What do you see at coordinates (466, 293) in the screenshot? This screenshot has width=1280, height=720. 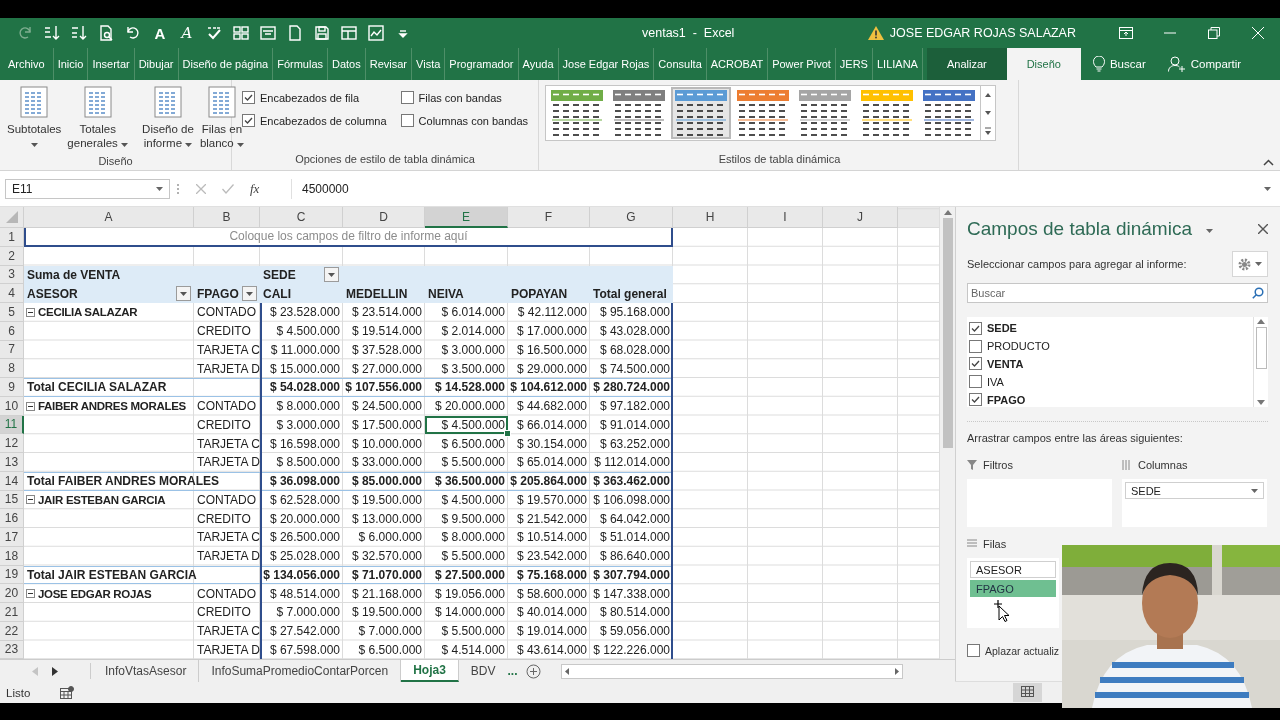 I see `table-cell: NEIVA` at bounding box center [466, 293].